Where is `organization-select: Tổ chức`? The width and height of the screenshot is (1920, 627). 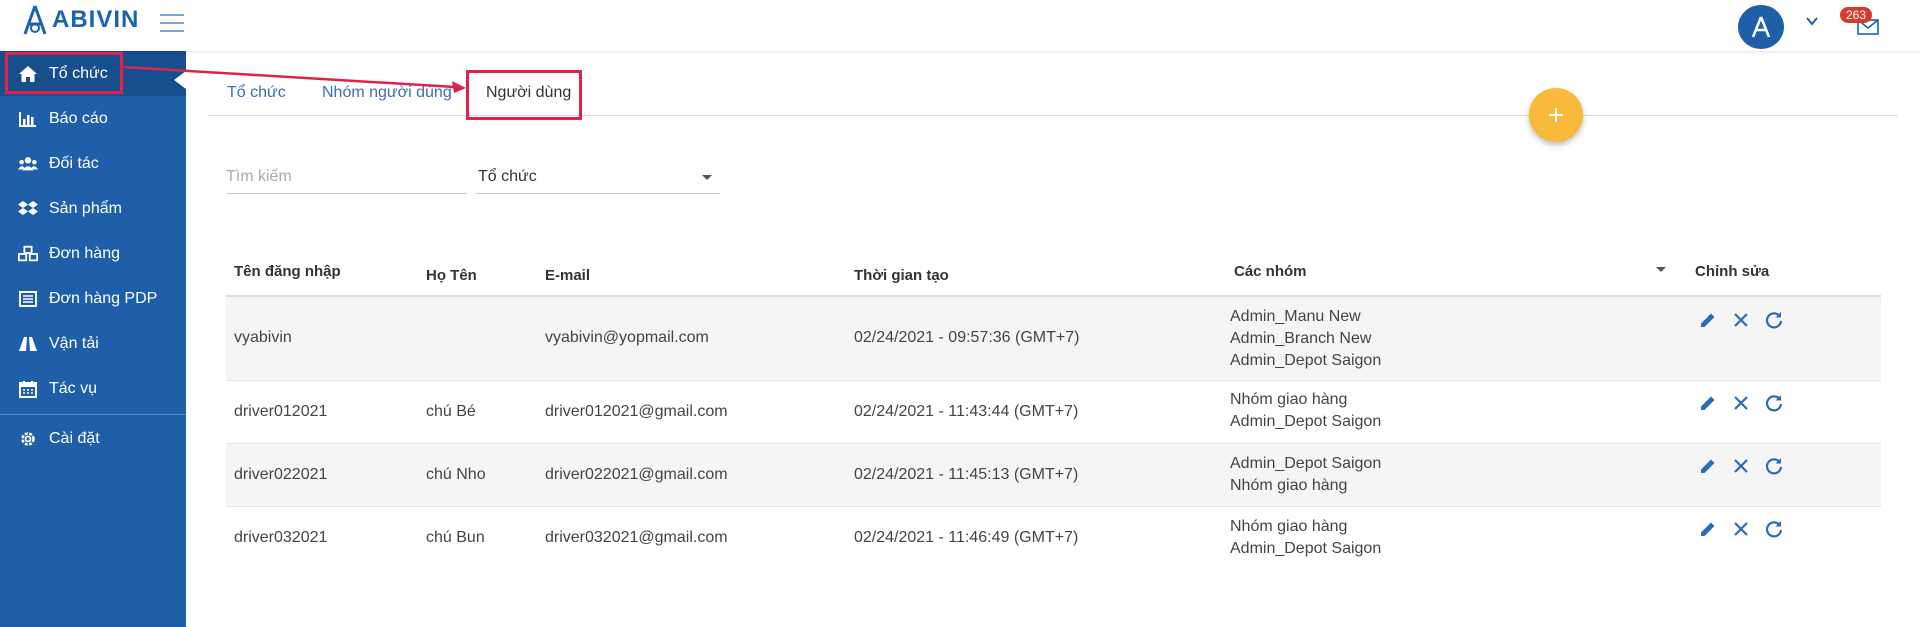 organization-select: Tổ chức is located at coordinates (598, 177).